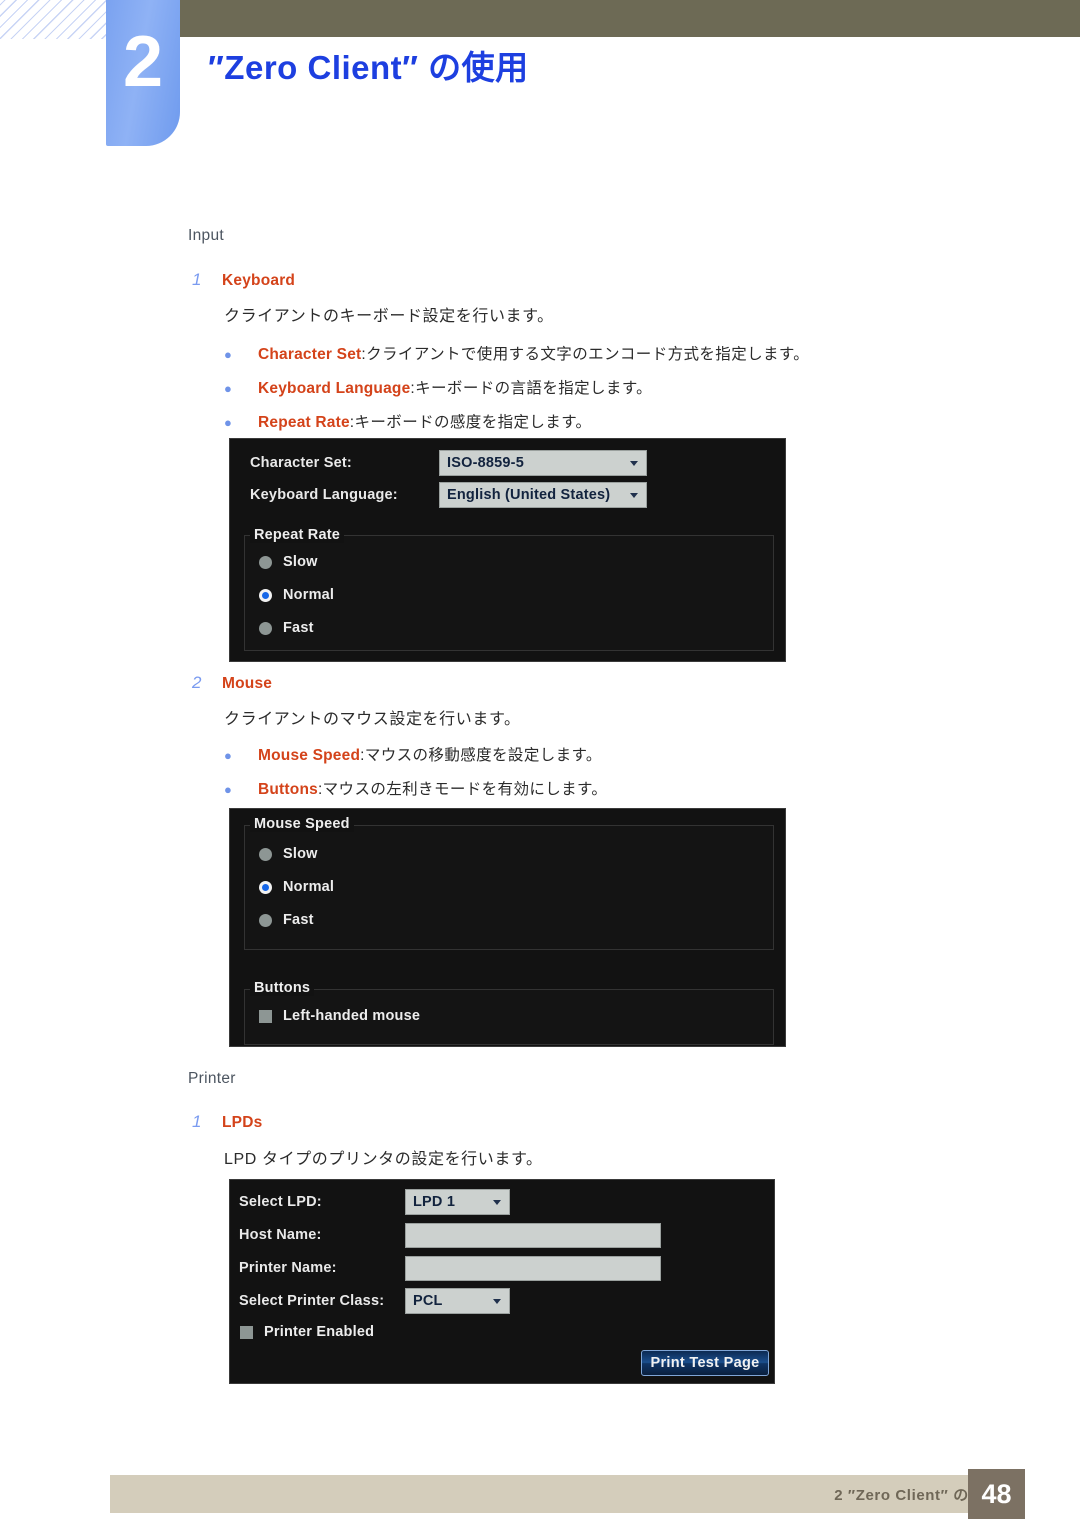 This screenshot has width=1080, height=1527. Describe the element at coordinates (288, 789) in the screenshot. I see `bullet-term: Buttons` at that location.